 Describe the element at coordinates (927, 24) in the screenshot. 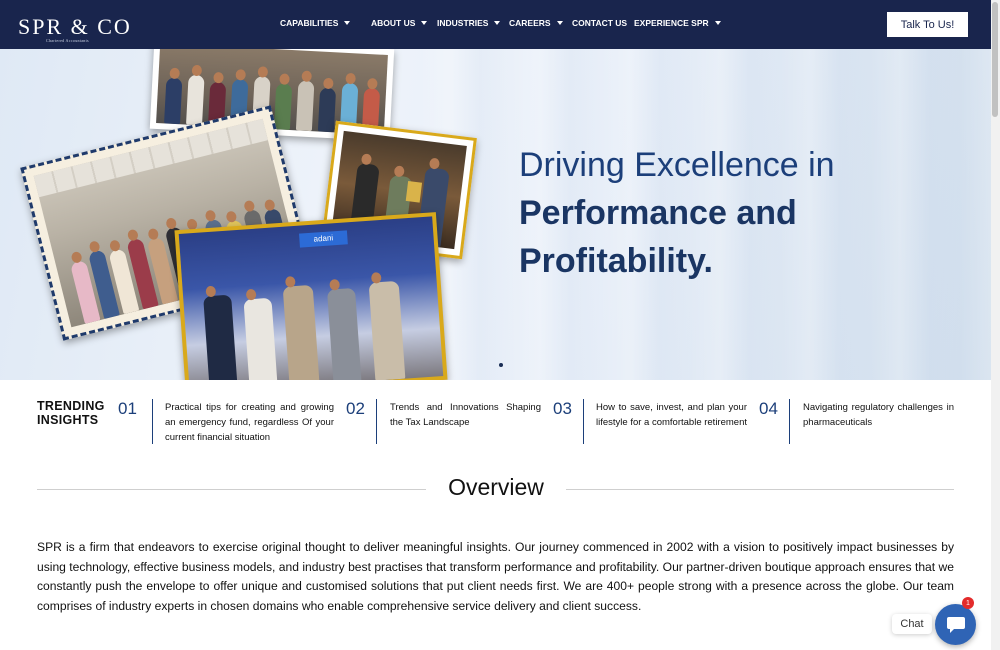

I see `talk-to-us-button: Talk To Us!` at that location.